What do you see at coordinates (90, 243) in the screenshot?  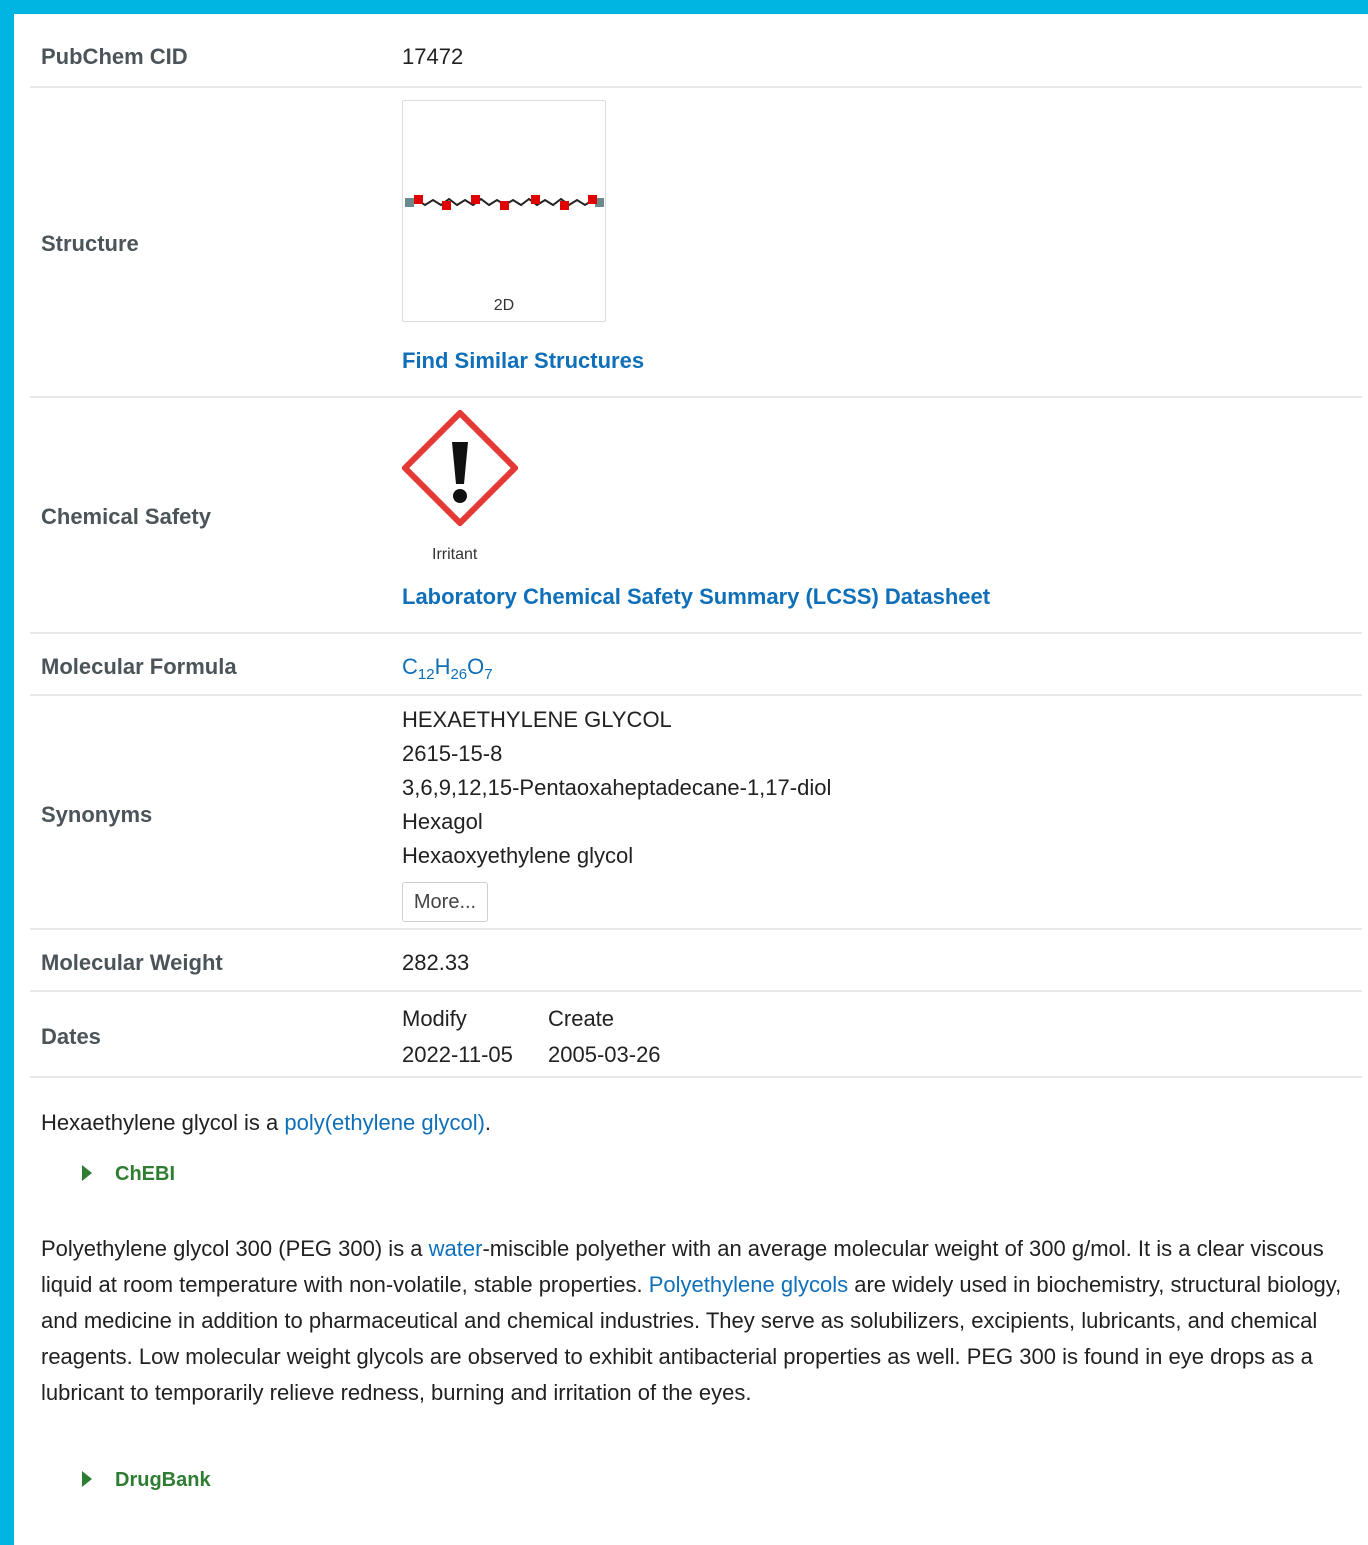 I see `structure-label: Structure` at bounding box center [90, 243].